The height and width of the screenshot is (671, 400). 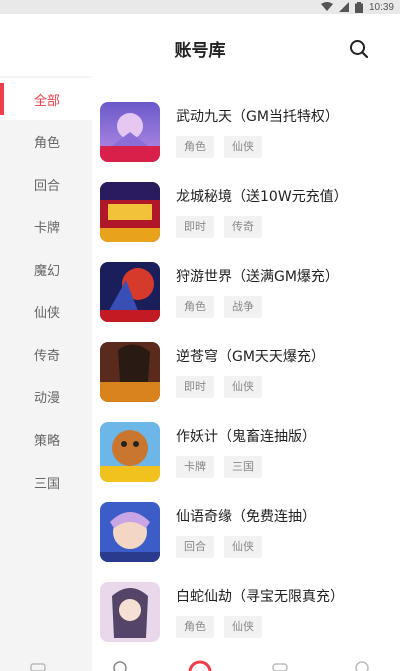 I want to click on sidebar-item-label: 回合, so click(x=47, y=186).